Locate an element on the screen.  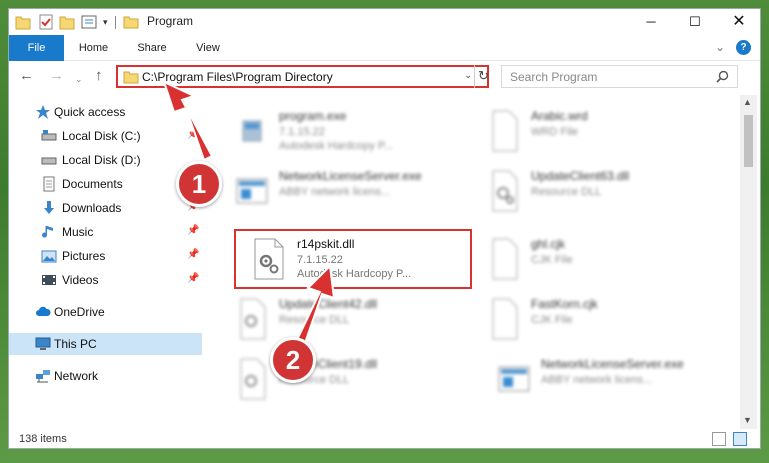
sidebar-item-label: Local Disk (C:) is located at coordinates (101, 136).